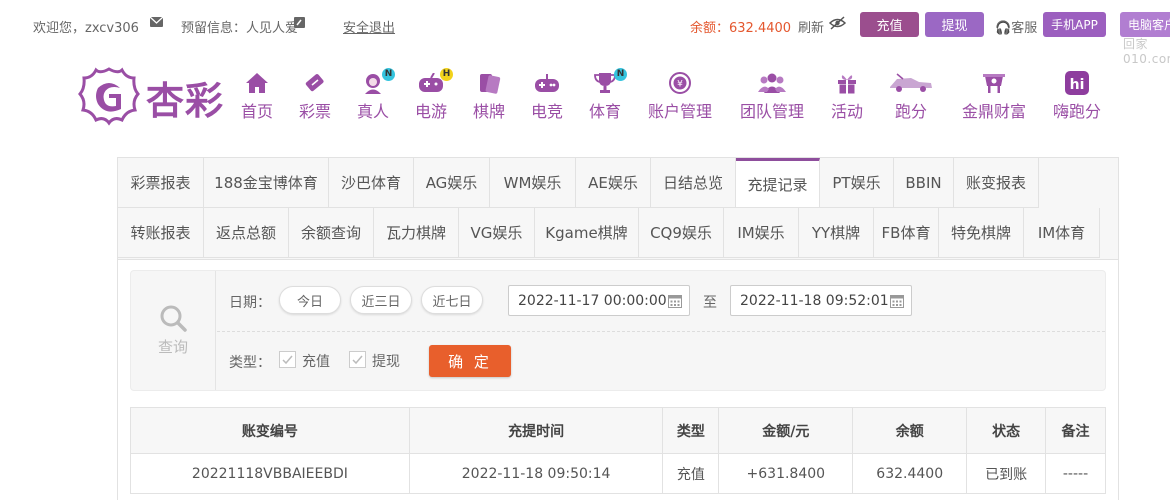  Describe the element at coordinates (416, 233) in the screenshot. I see `tab-wali-chess: 瓦力棋牌` at that location.